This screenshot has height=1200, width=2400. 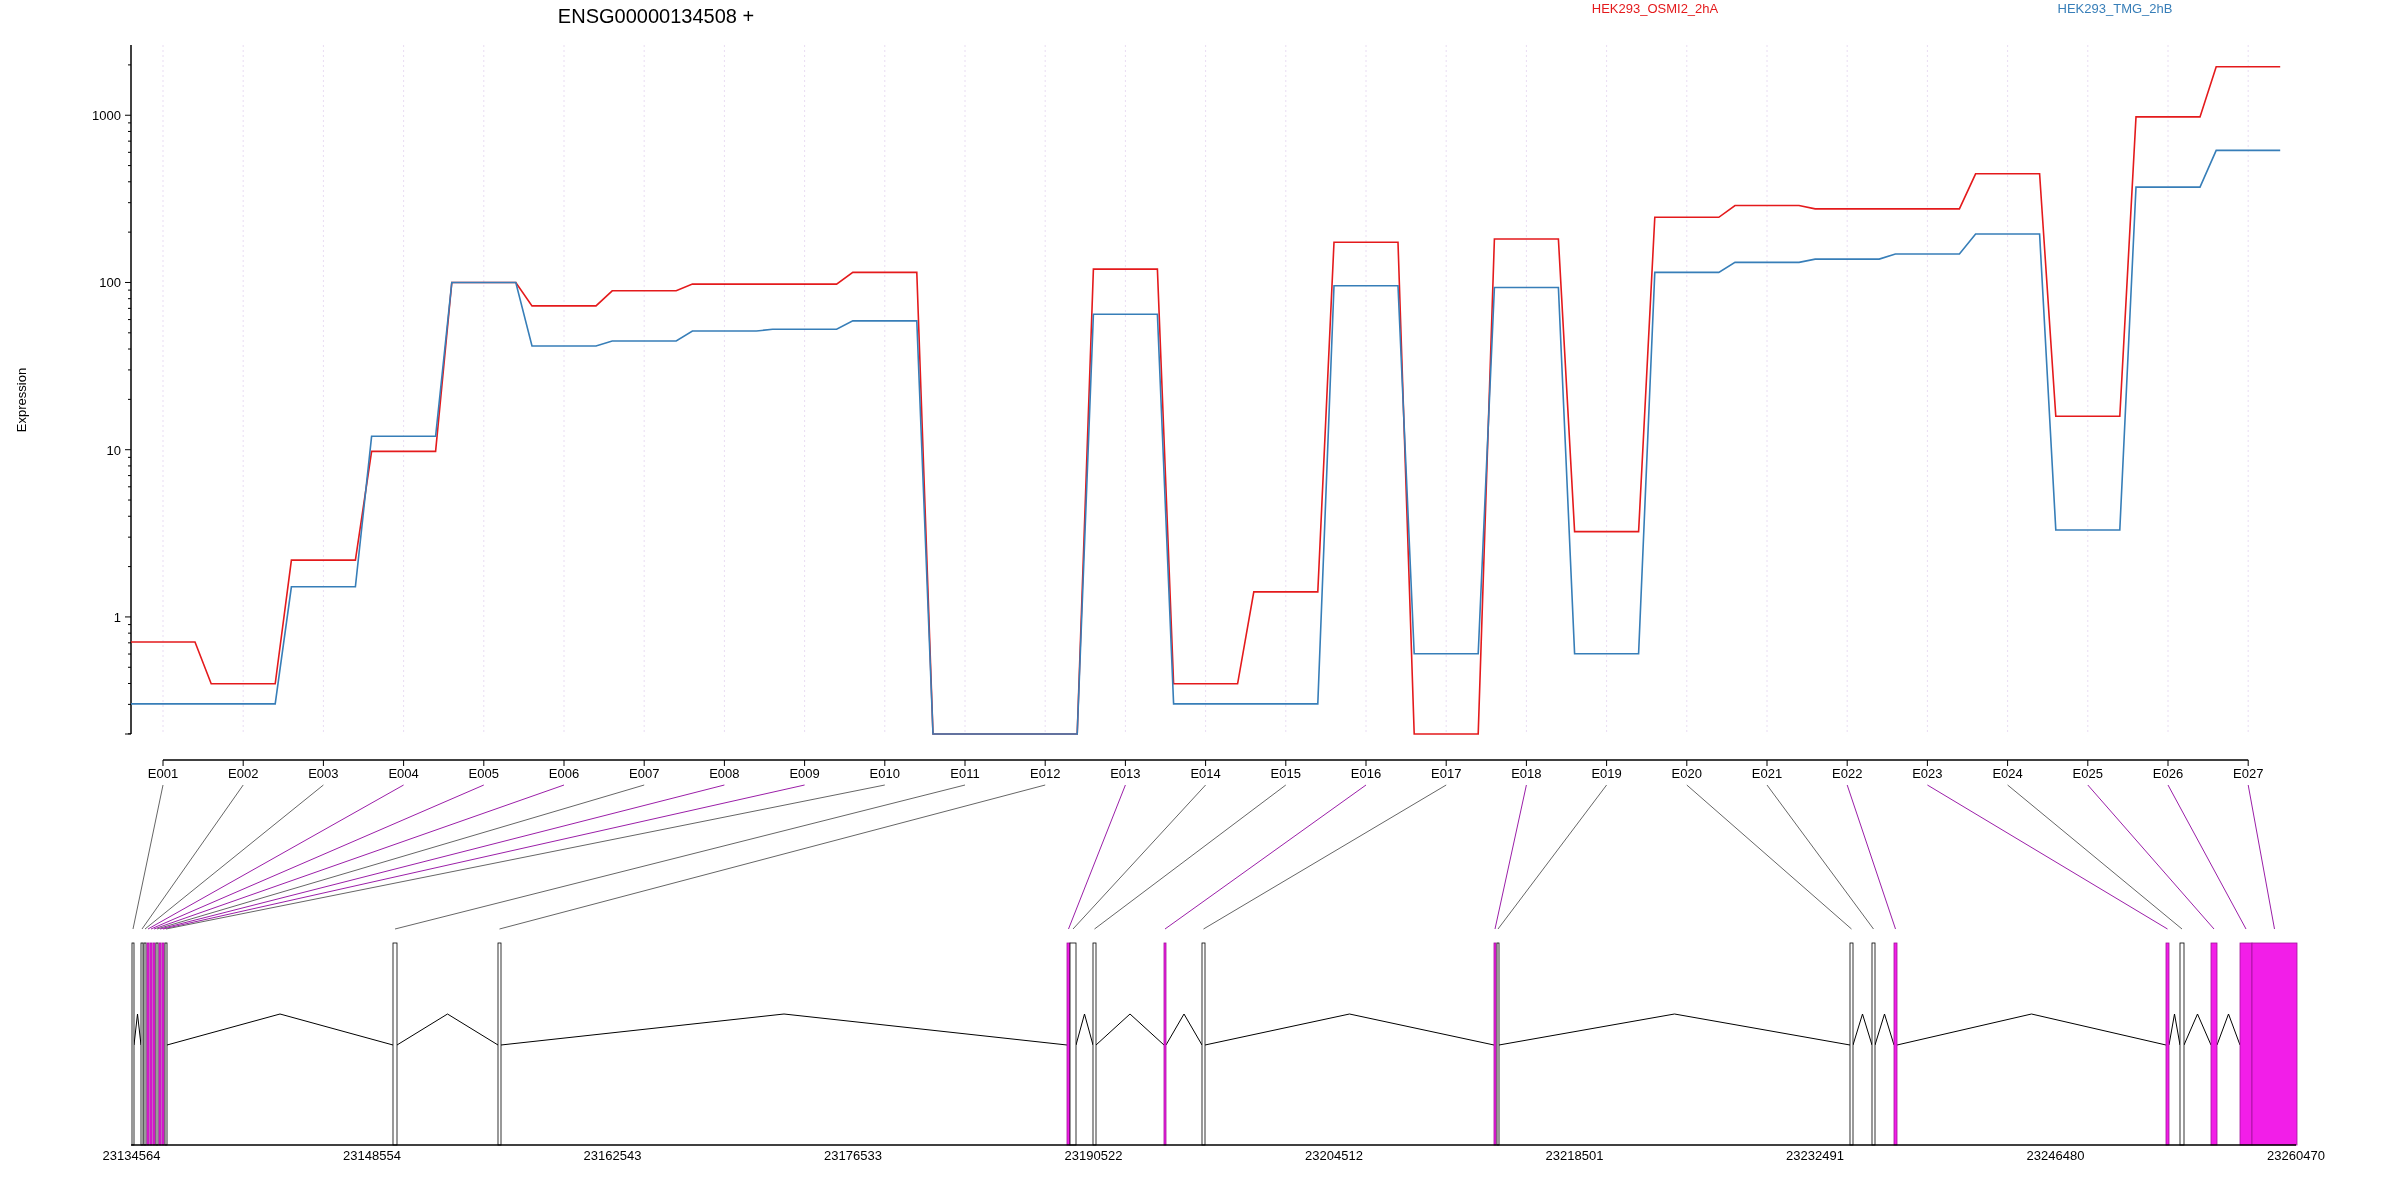 I want to click on tick-label: E024, so click(x=2007, y=773).